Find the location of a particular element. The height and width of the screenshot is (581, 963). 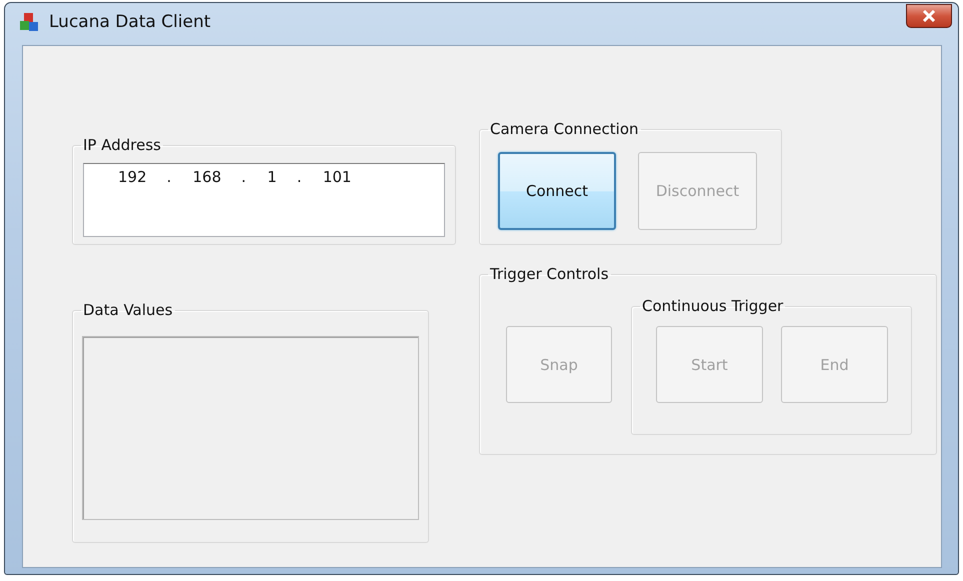

window-title: Lucana Data Client is located at coordinates (130, 22).